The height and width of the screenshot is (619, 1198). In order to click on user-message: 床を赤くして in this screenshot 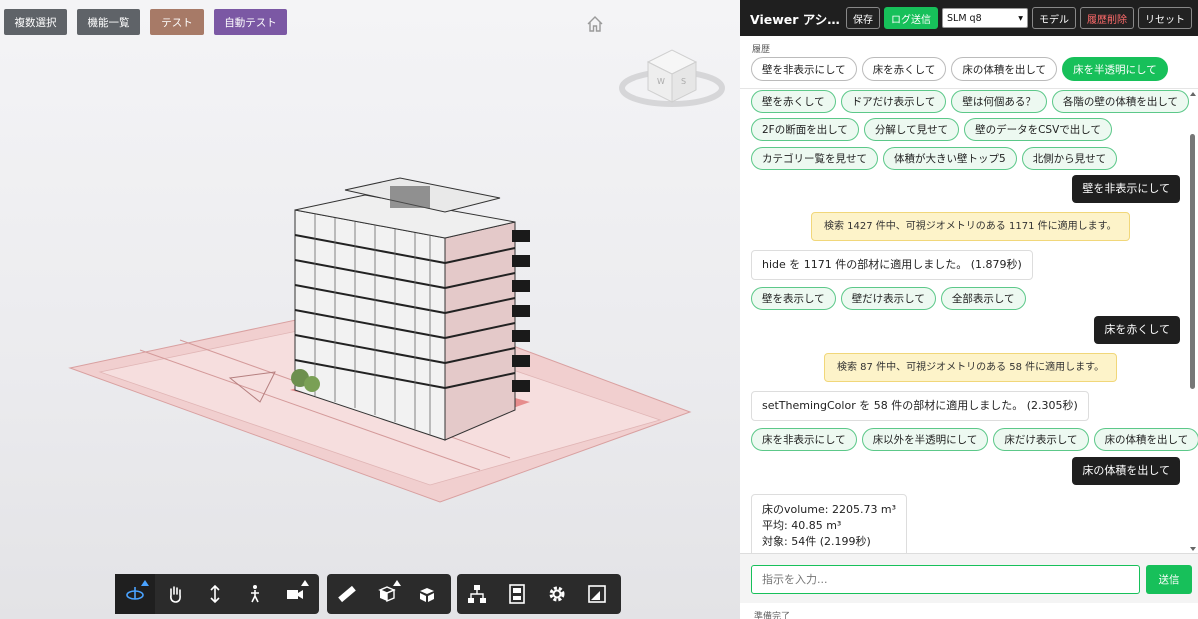, I will do `click(1137, 330)`.